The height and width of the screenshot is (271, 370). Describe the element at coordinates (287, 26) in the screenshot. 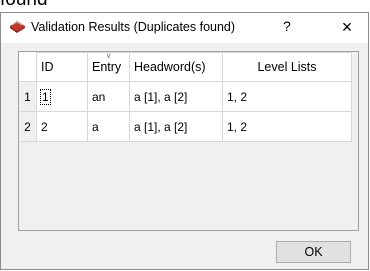

I see `help-button: ?` at that location.